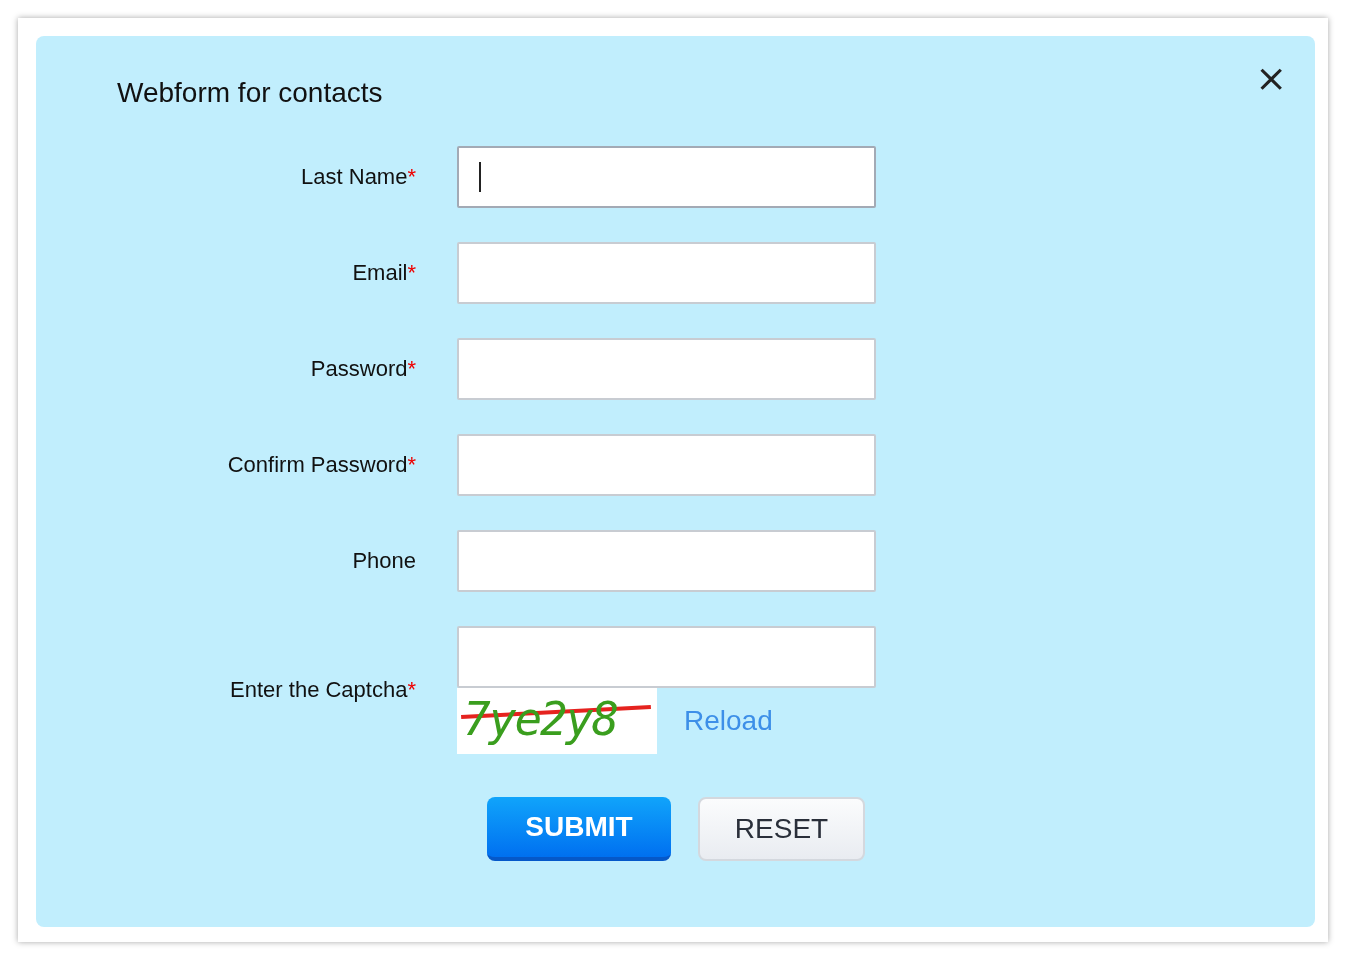 The height and width of the screenshot is (960, 1346). I want to click on captcha-field, so click(666, 657).